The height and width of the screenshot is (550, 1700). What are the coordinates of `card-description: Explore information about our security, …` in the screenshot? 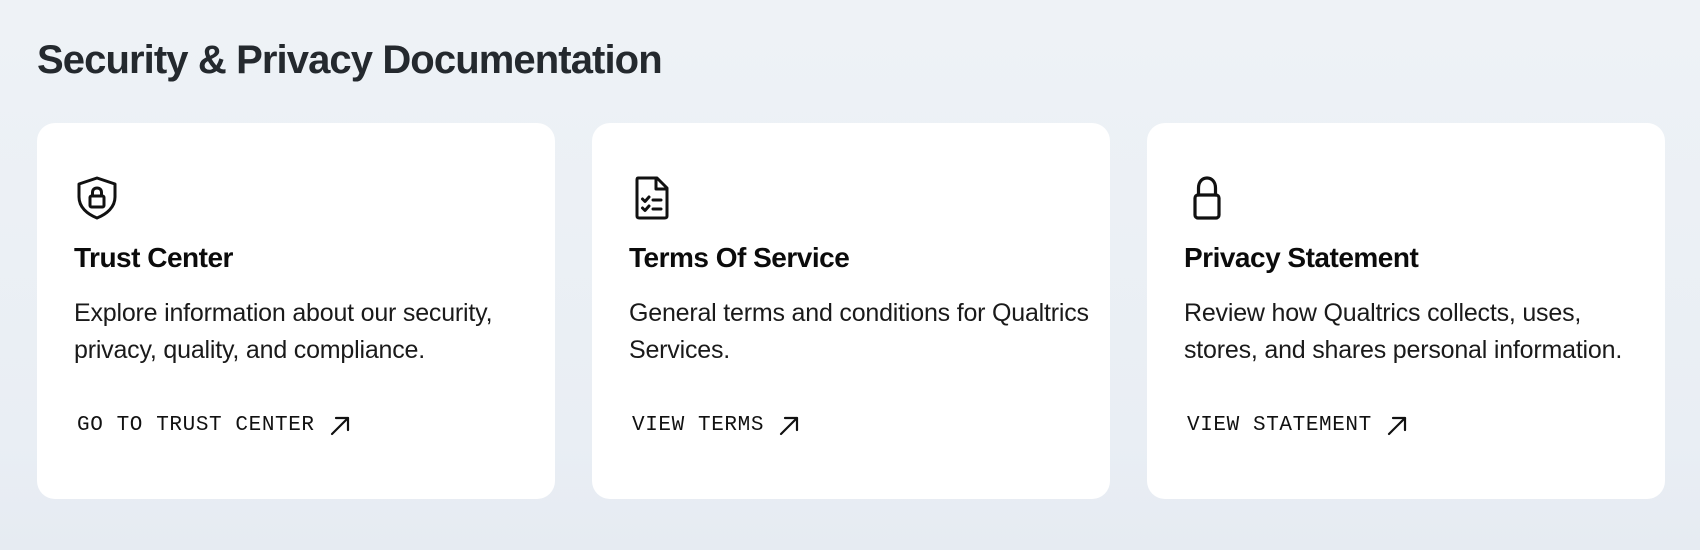 It's located at (283, 331).